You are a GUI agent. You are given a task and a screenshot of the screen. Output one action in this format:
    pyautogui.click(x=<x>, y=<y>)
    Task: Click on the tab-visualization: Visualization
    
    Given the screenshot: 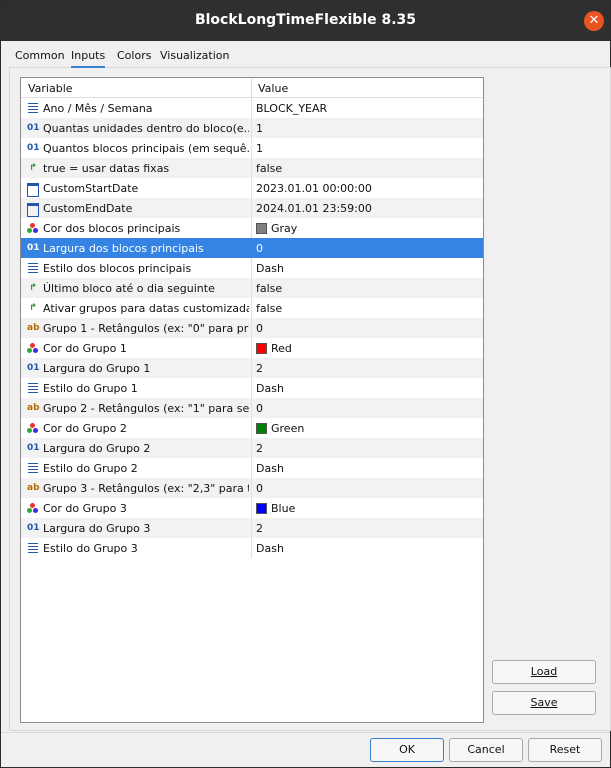 What is the action you would take?
    pyautogui.click(x=194, y=55)
    